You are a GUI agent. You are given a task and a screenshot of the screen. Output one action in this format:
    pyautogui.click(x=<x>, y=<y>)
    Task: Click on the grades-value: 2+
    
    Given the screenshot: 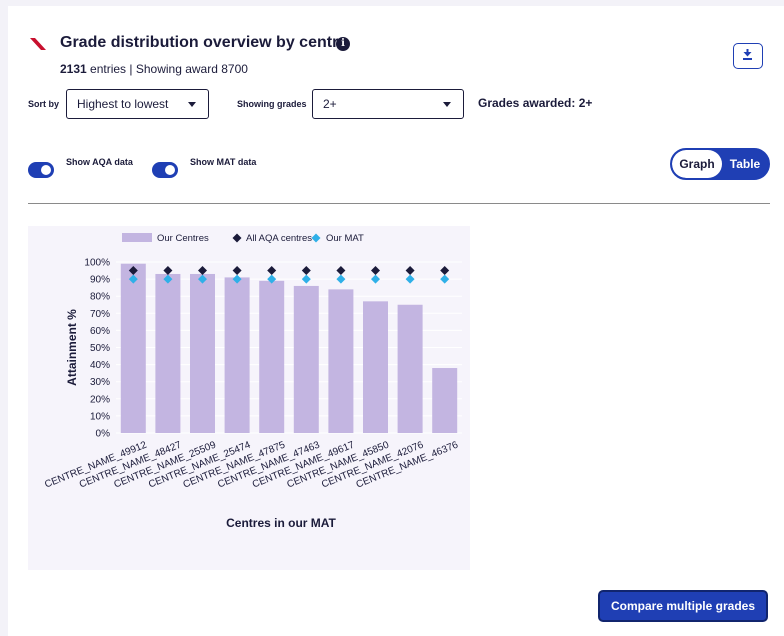 What is the action you would take?
    pyautogui.click(x=330, y=104)
    